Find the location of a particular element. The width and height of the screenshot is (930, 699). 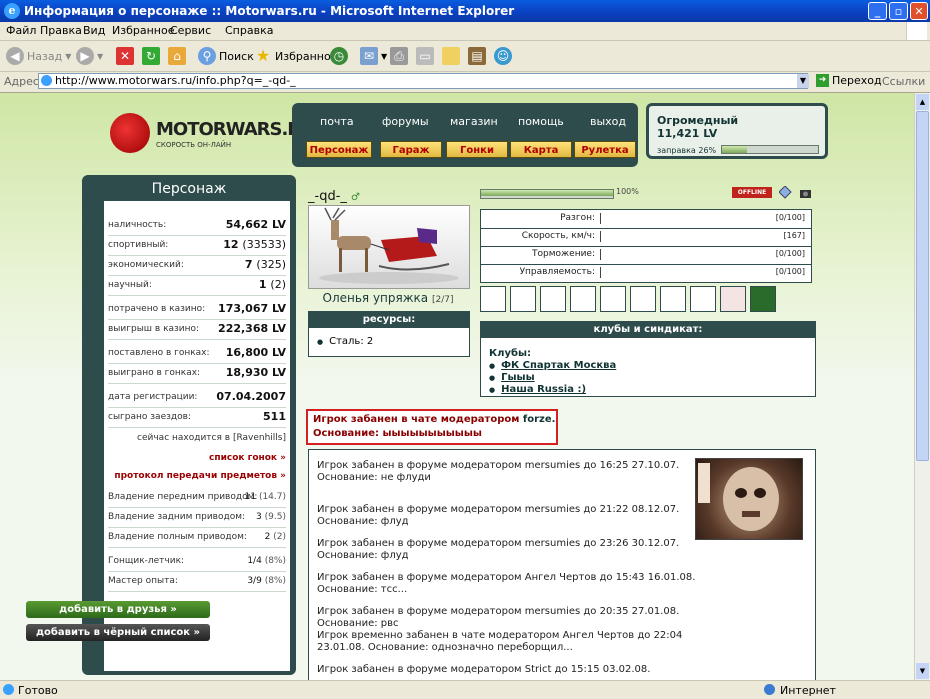

menu-favorites: Избранное is located at coordinates (143, 30).